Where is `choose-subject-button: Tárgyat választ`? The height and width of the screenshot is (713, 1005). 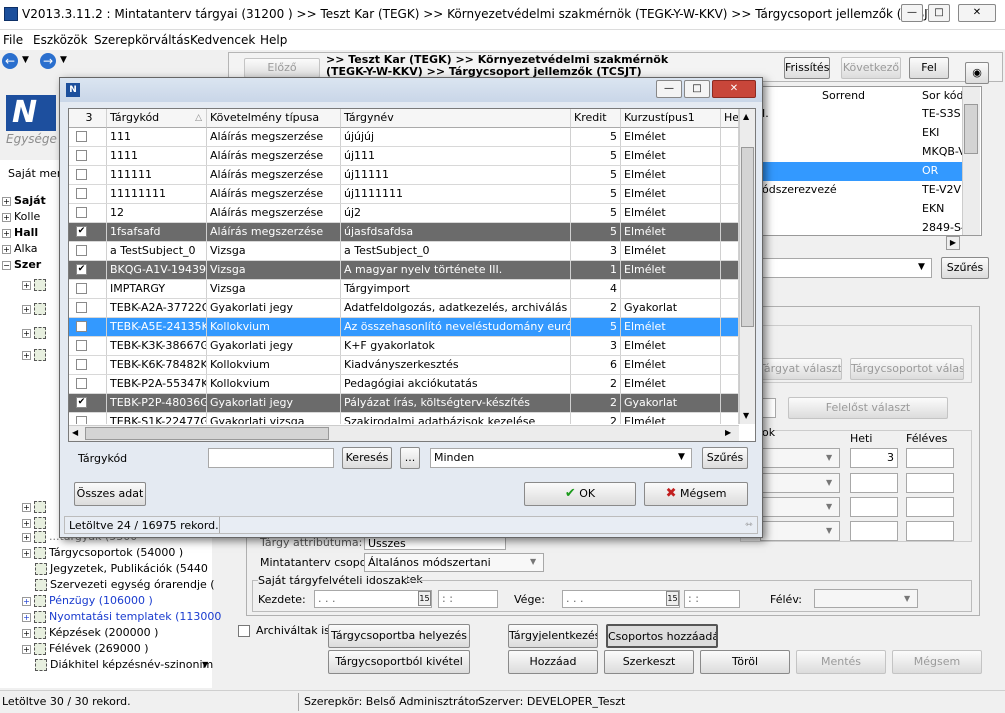 choose-subject-button: Tárgyat választ is located at coordinates (800, 369).